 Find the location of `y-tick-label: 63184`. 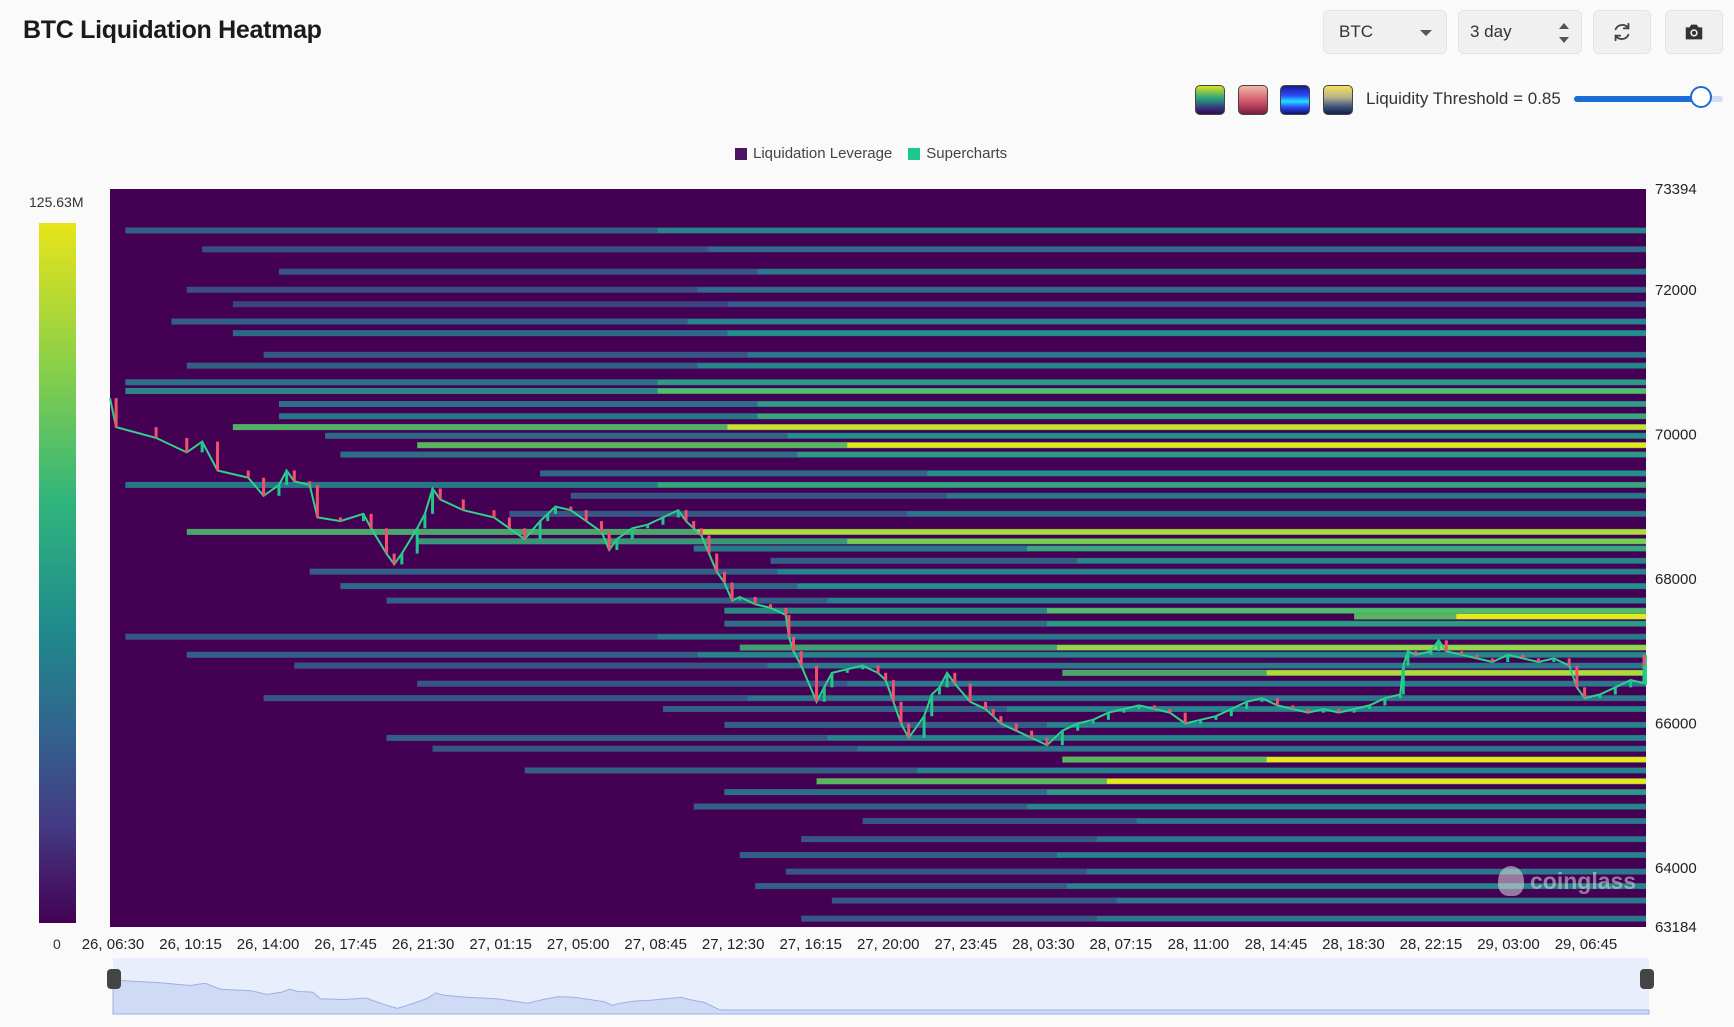

y-tick-label: 63184 is located at coordinates (1676, 927).